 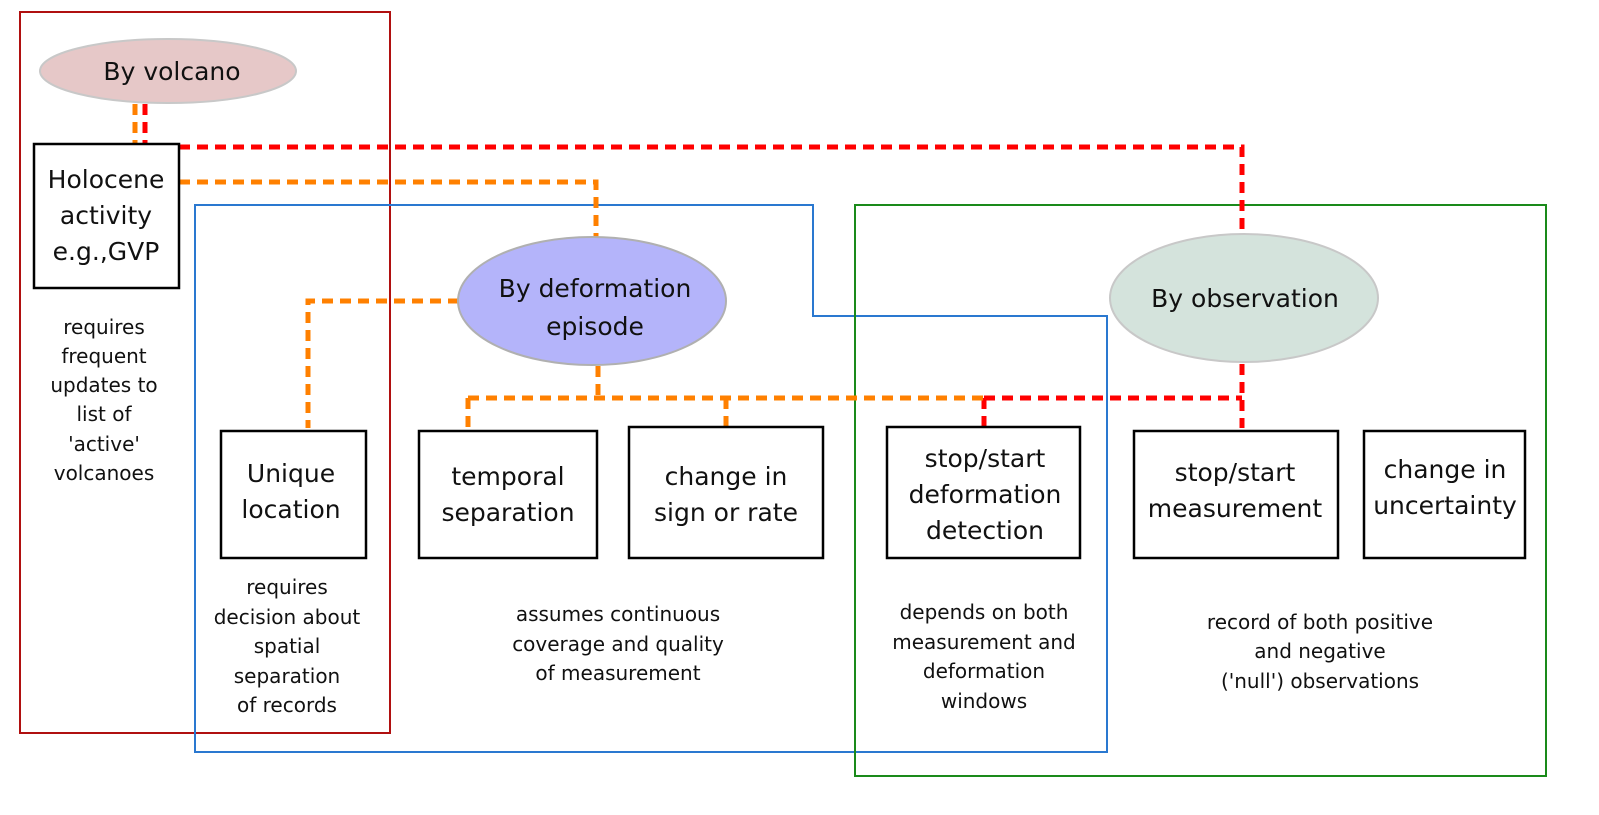 I want to click on svg-text: location, so click(x=290, y=509).